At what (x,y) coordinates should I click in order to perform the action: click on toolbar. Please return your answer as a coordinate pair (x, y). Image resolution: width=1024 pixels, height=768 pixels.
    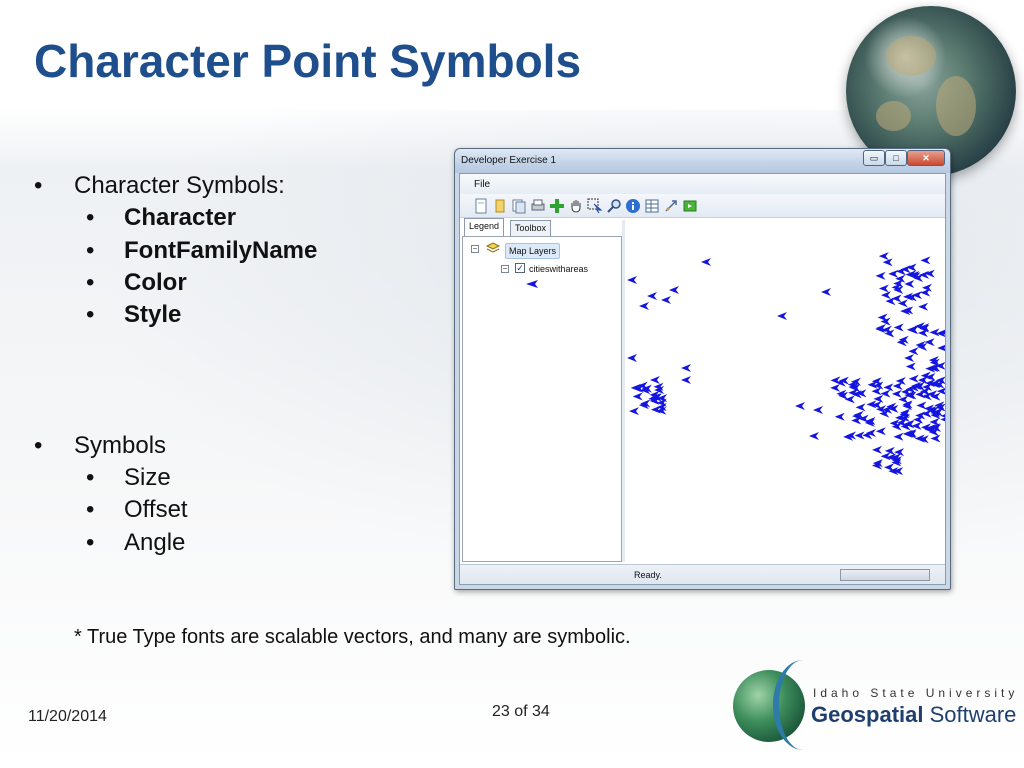
    Looking at the image, I should click on (702, 206).